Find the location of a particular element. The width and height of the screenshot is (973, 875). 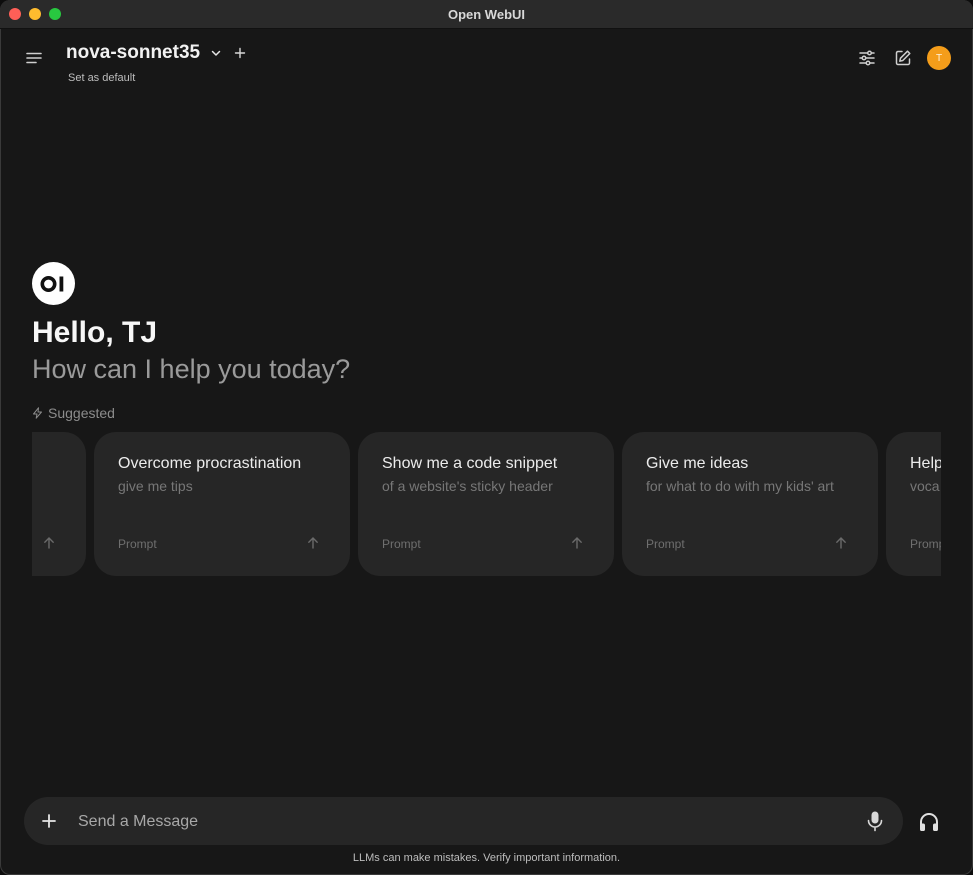

close-window-button is located at coordinates (15, 14).